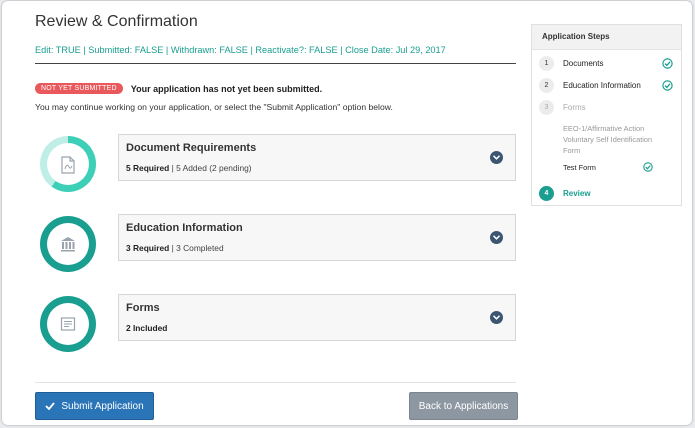 The width and height of the screenshot is (695, 428). I want to click on back-to-applications-button: Back to Applications, so click(463, 406).